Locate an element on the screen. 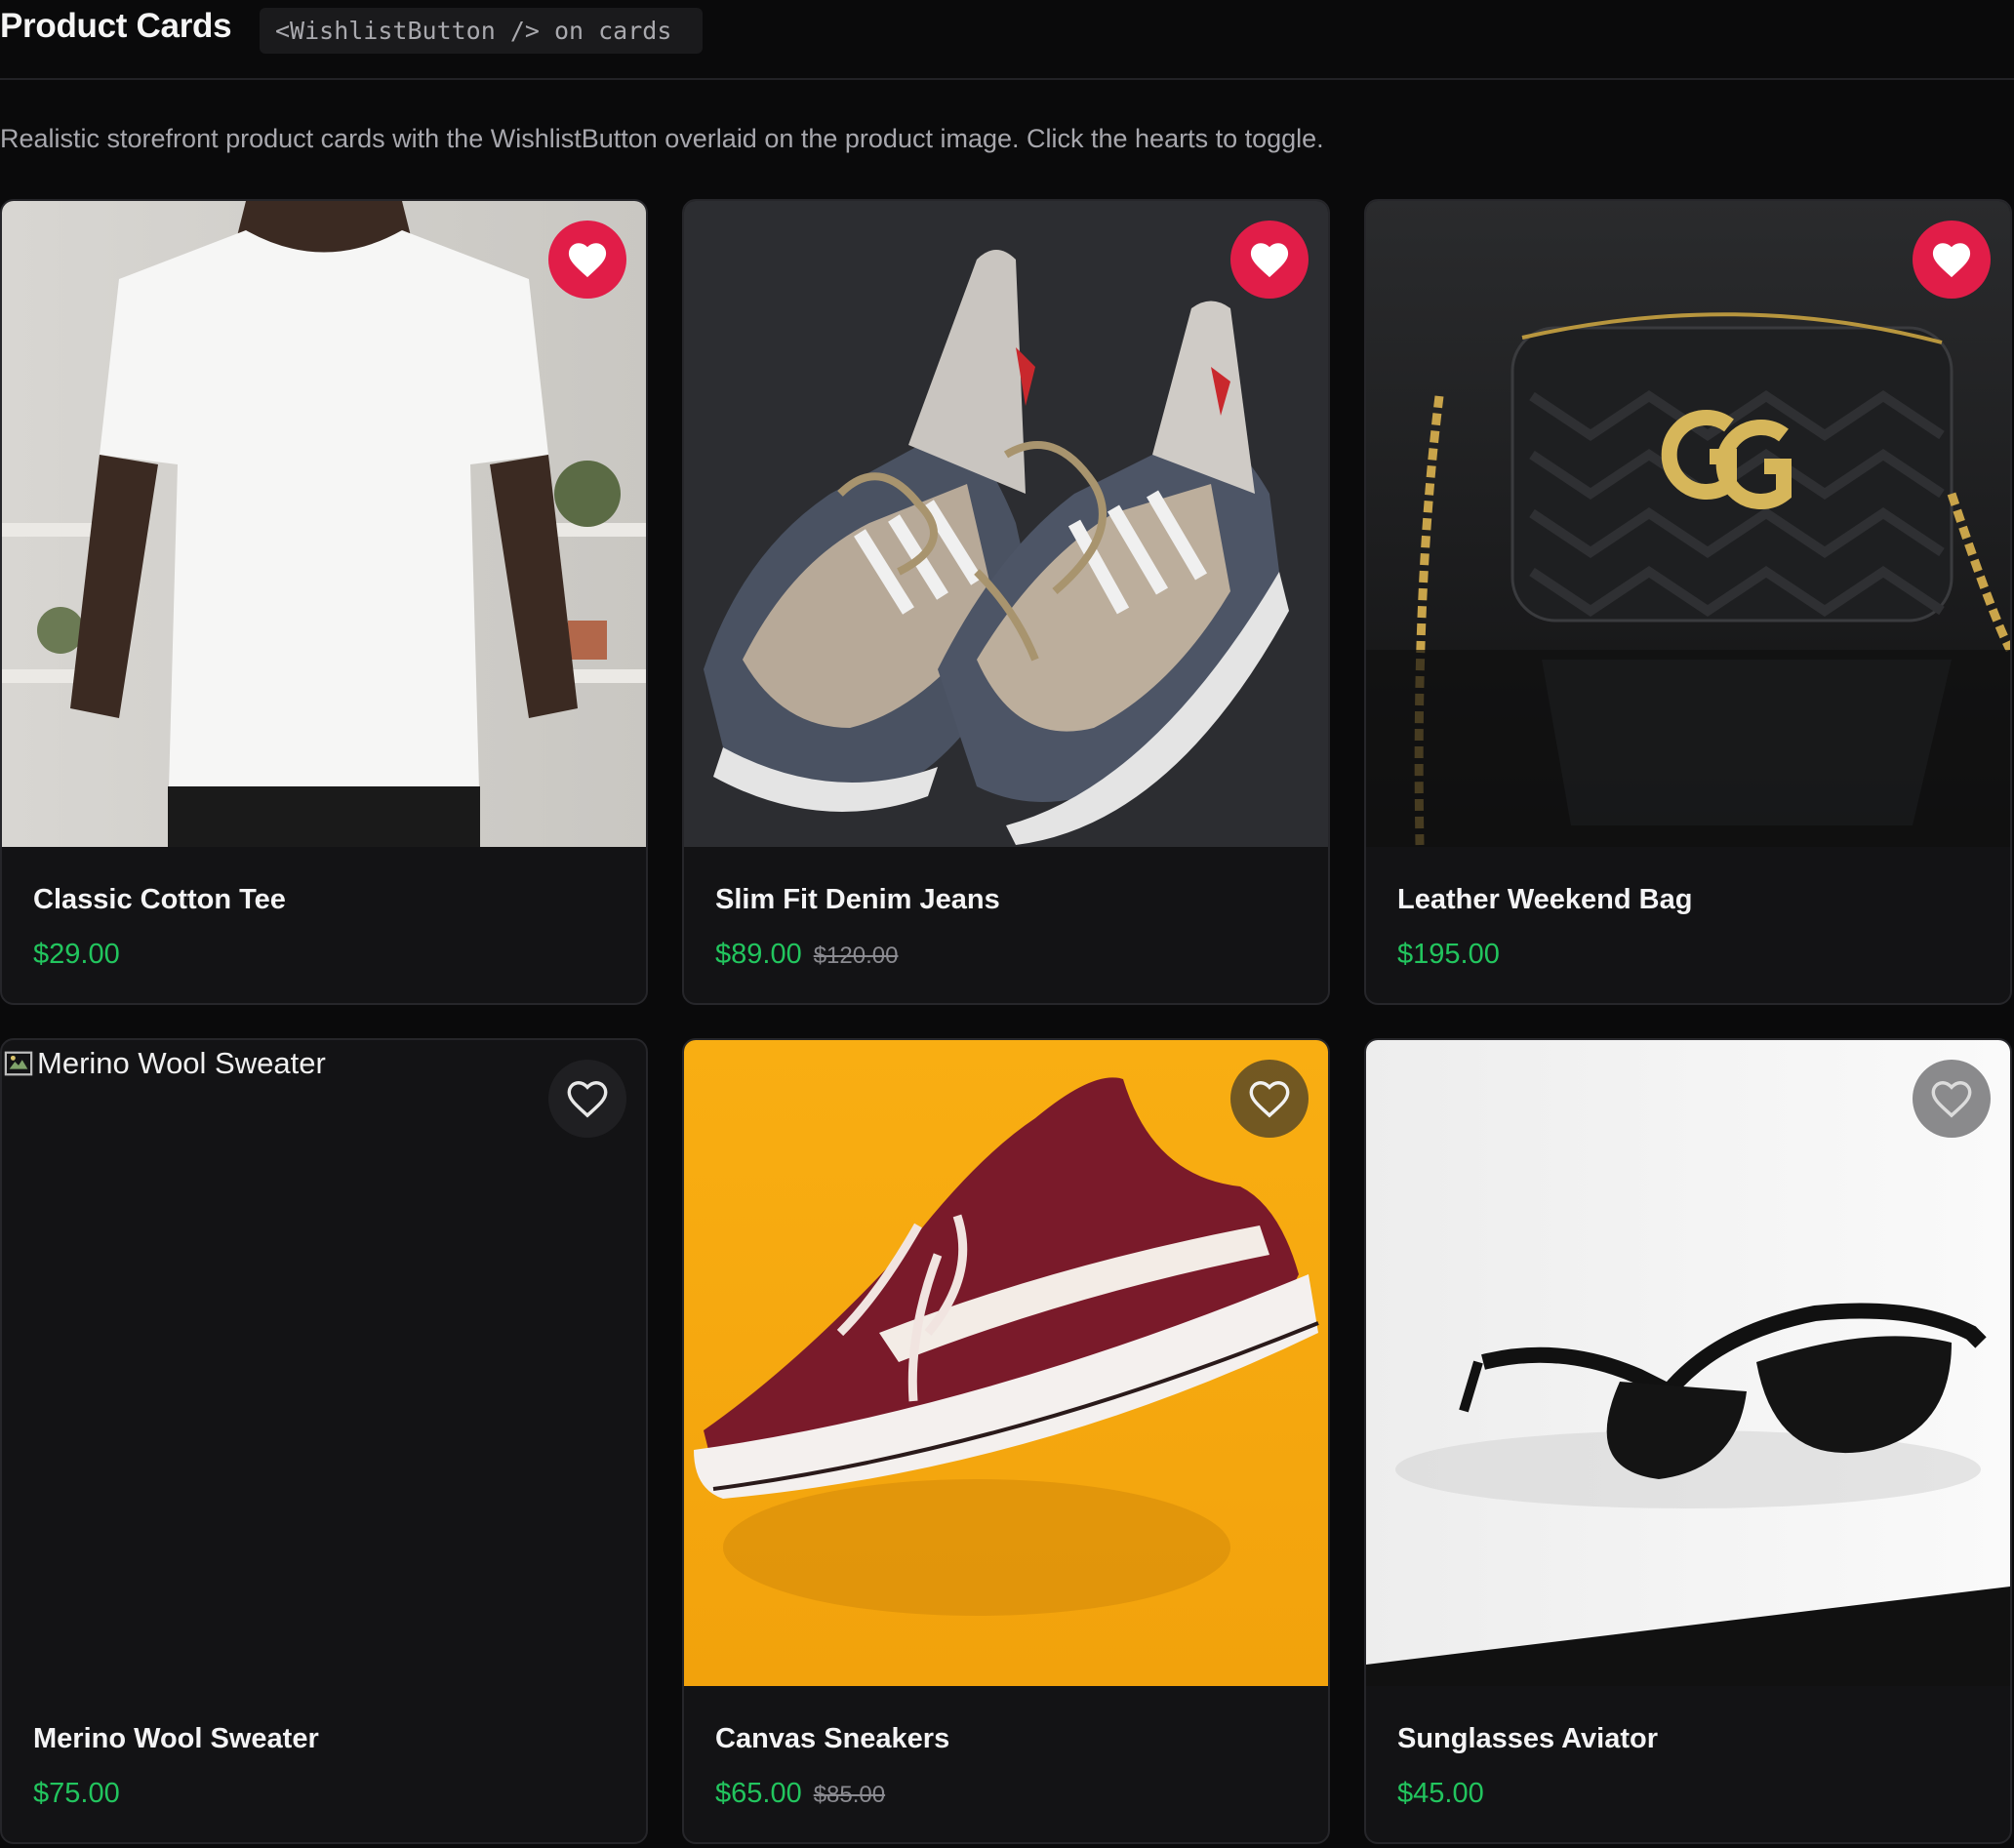 Image resolution: width=2014 pixels, height=1848 pixels. product-price: $65.00 $85.00 is located at coordinates (800, 1794).